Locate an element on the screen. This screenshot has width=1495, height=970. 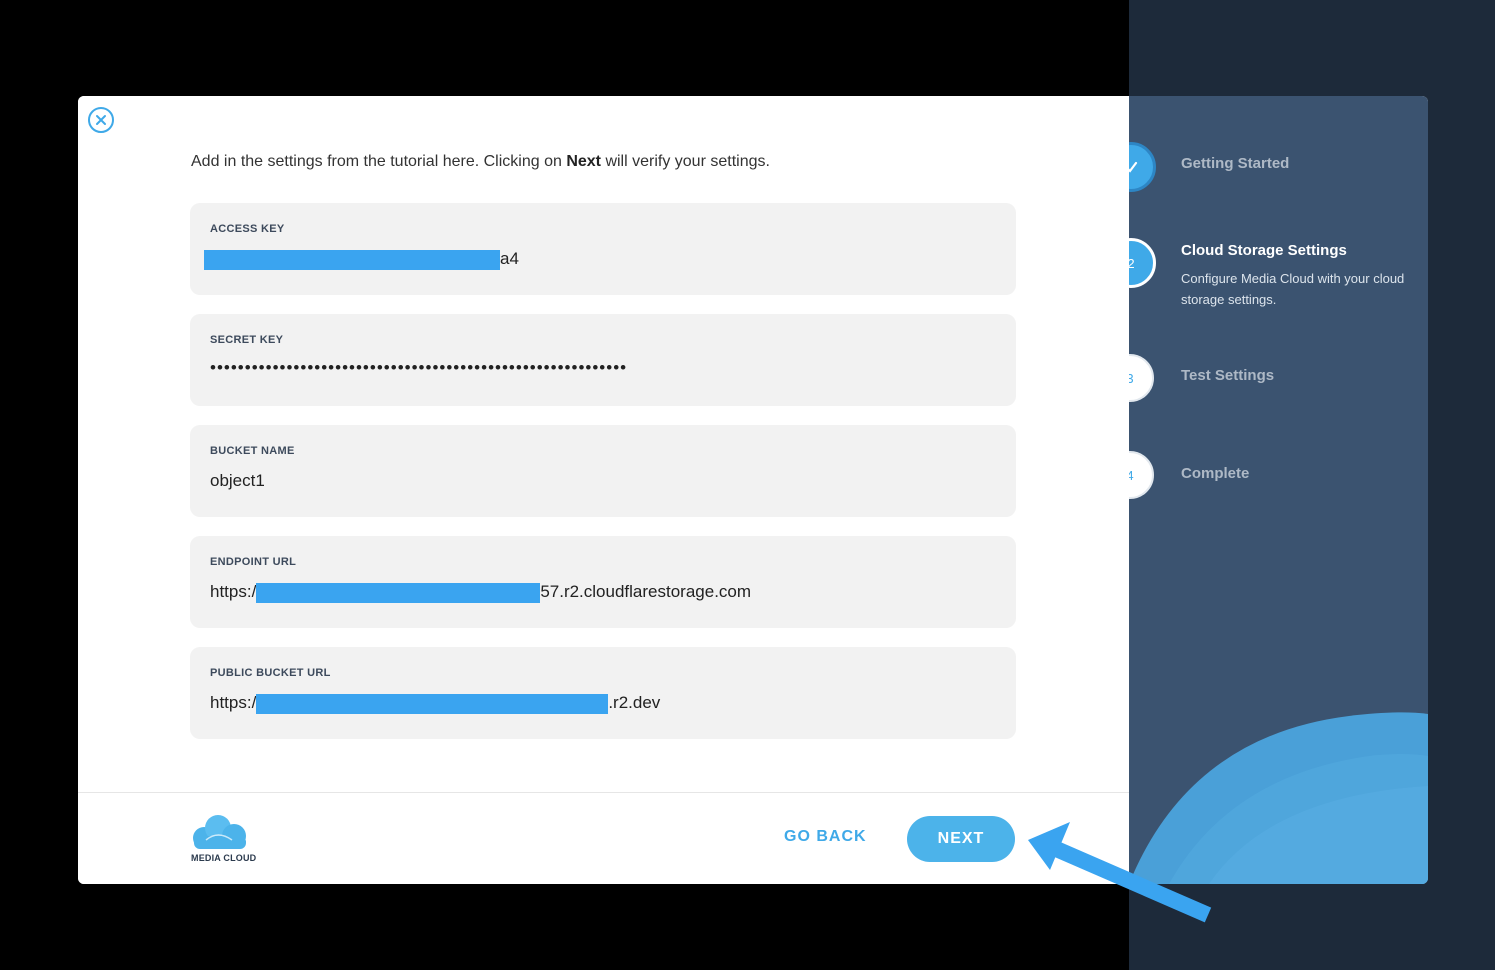
public-bucket-url-label: PUBLIC BUCKET URL is located at coordinates (270, 673).